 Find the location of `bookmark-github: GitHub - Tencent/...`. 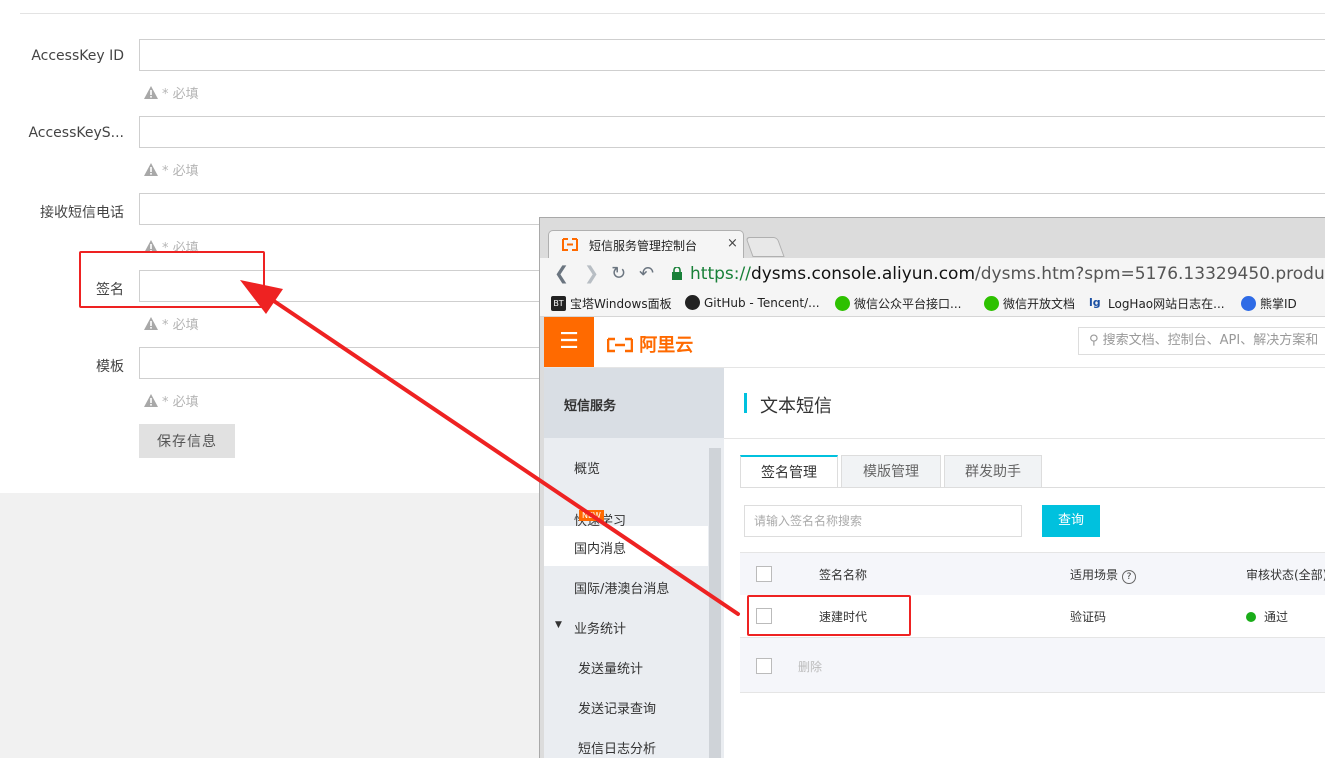

bookmark-github: GitHub - Tencent/... is located at coordinates (752, 302).